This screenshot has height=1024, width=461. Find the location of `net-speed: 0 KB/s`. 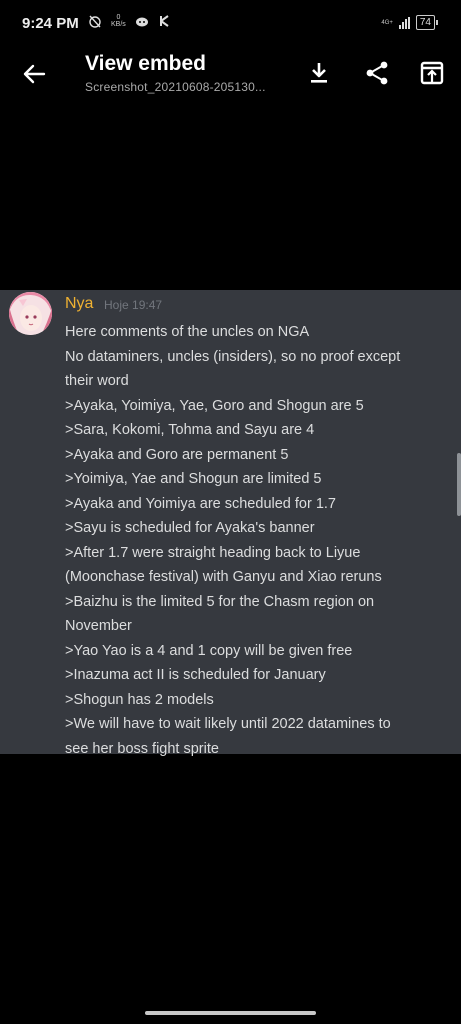

net-speed: 0 KB/s is located at coordinates (118, 21).